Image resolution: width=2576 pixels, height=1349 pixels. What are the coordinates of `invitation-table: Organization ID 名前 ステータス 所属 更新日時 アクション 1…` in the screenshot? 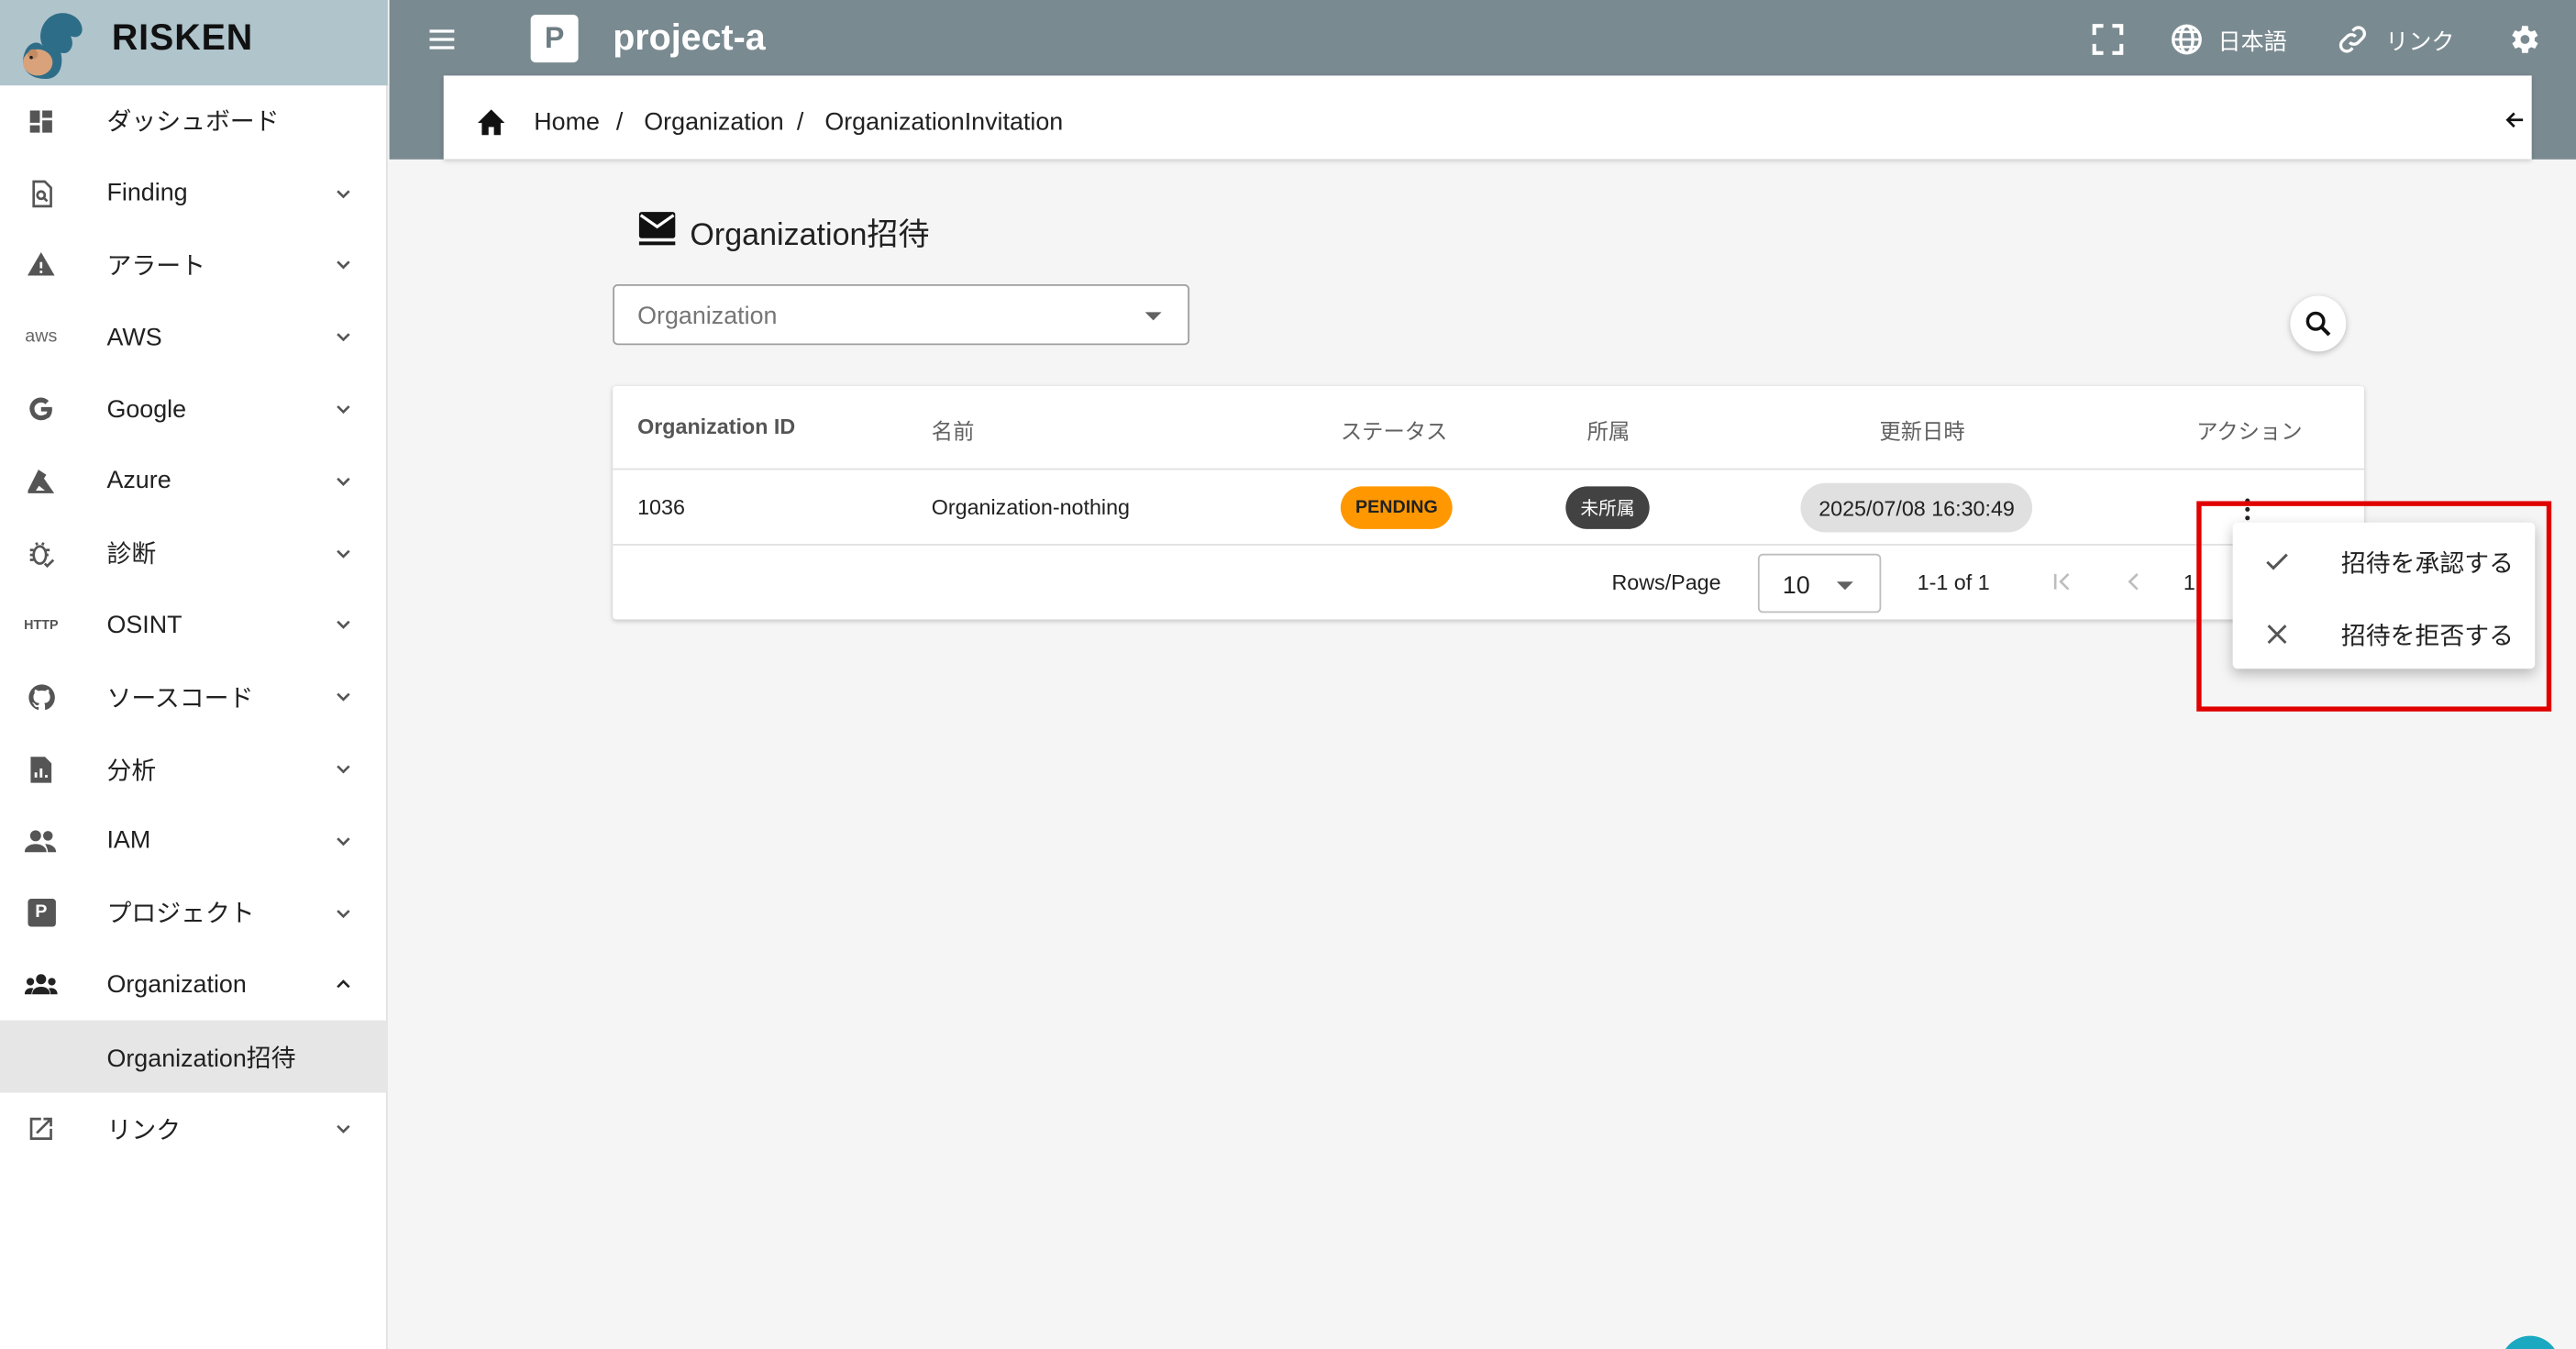 It's located at (1488, 503).